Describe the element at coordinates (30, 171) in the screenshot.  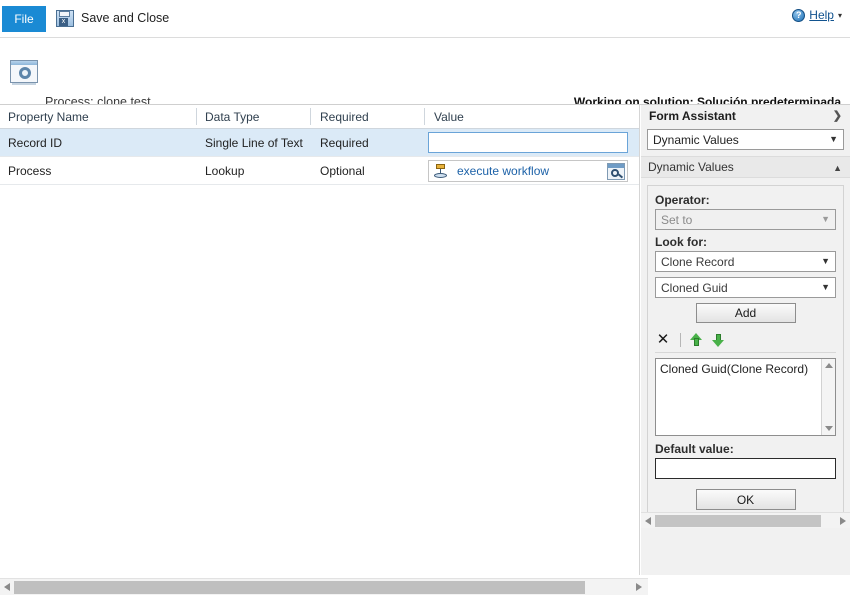
I see `cell-property-name: Process` at that location.